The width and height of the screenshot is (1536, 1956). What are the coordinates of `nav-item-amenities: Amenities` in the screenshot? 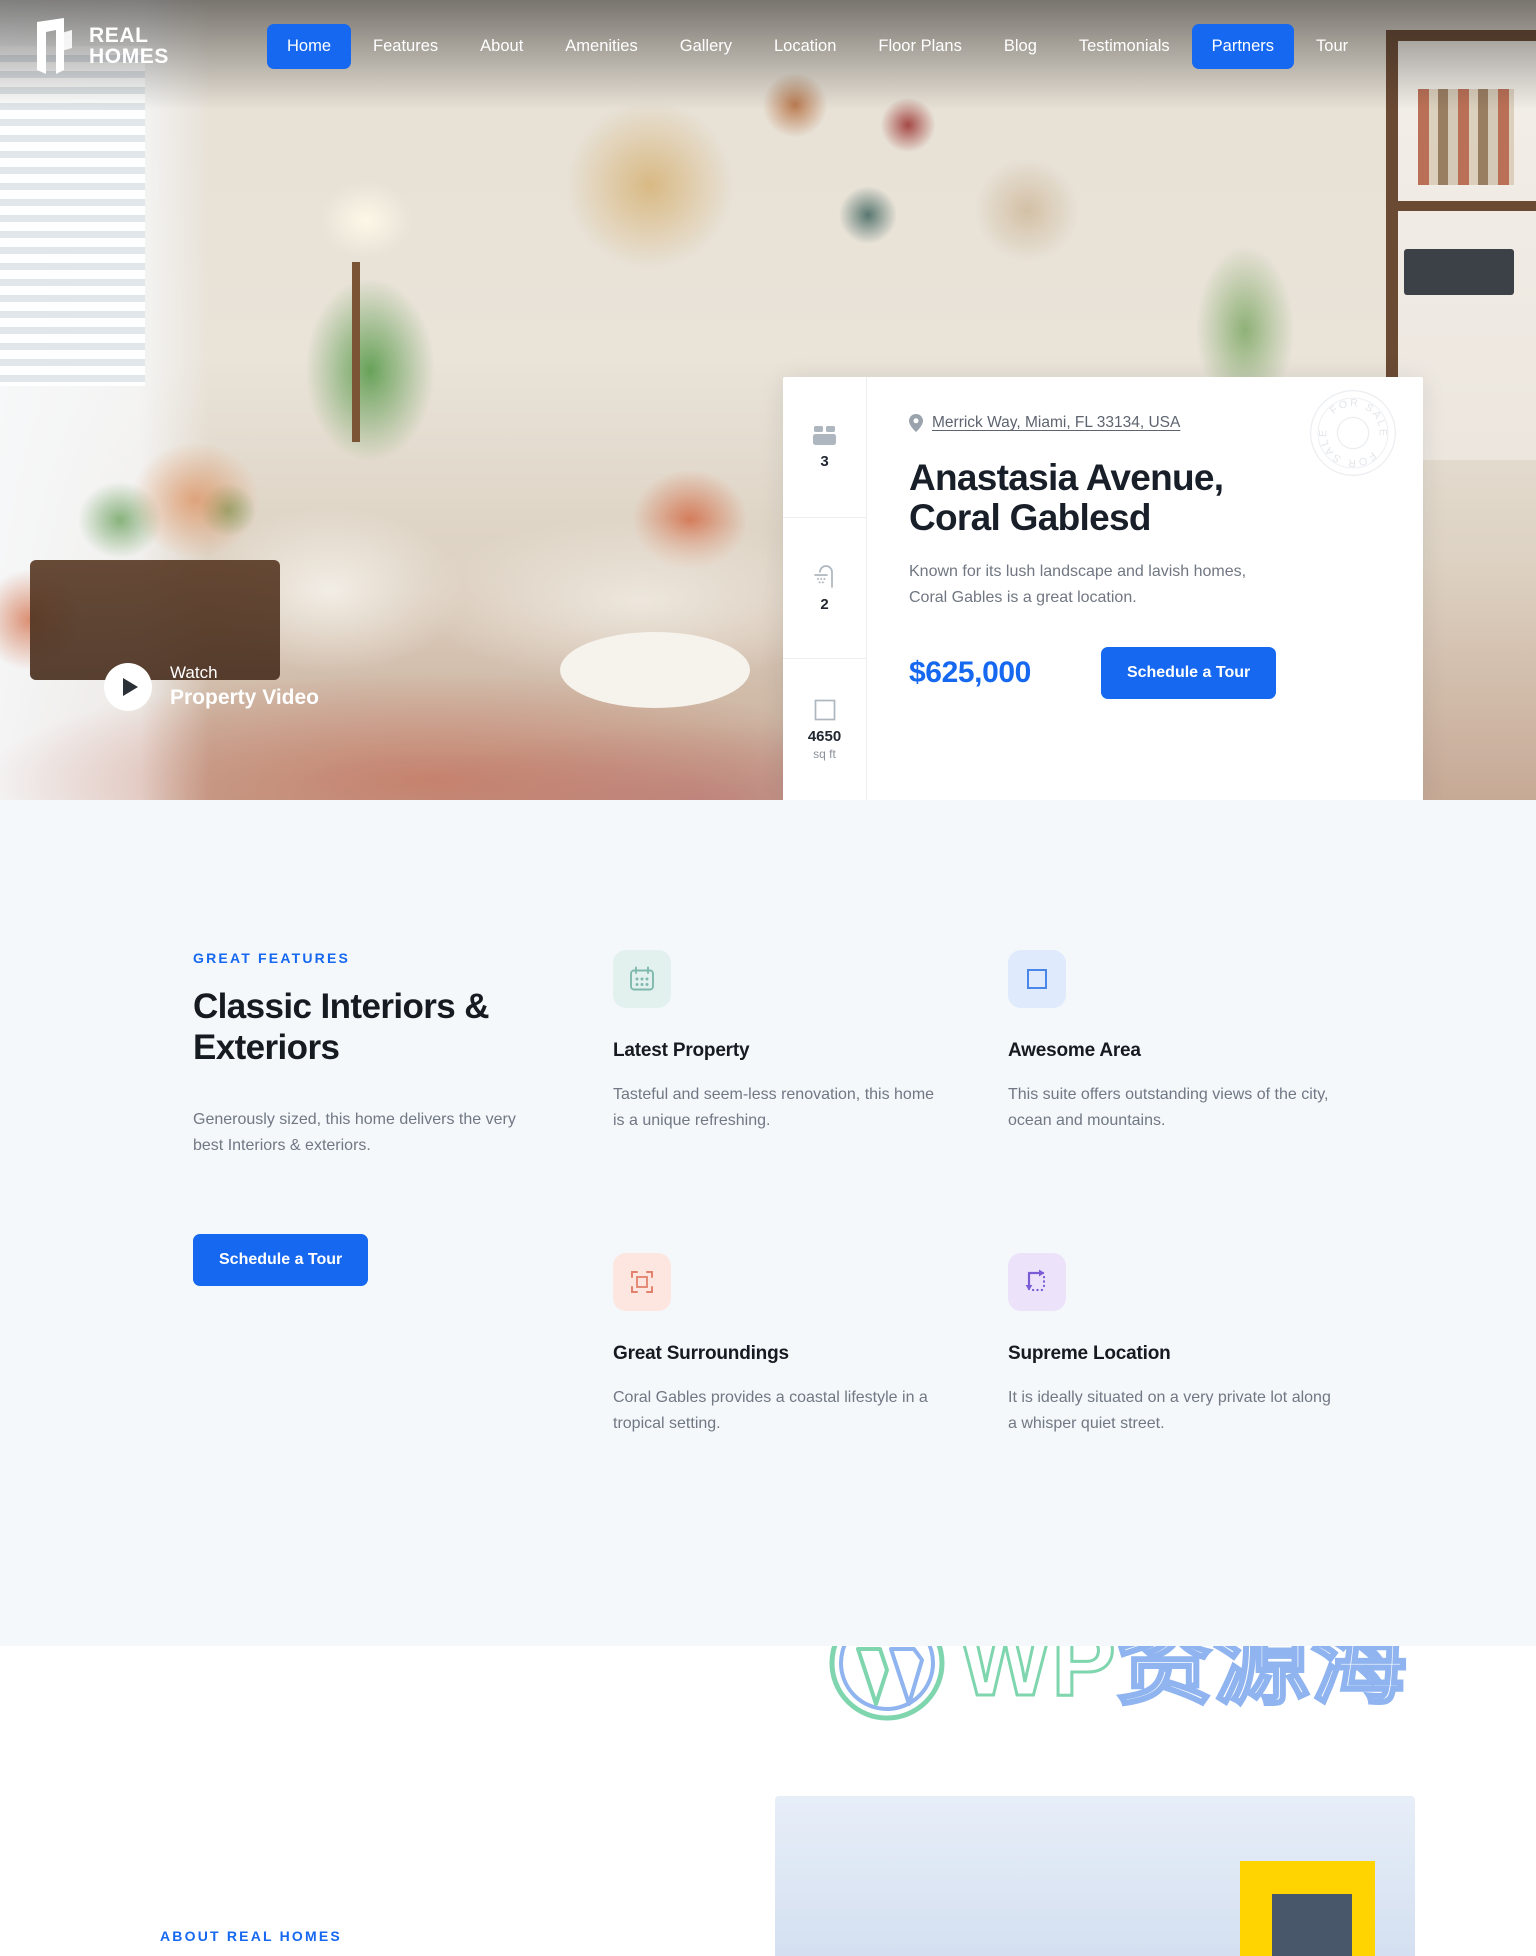 It's located at (601, 46).